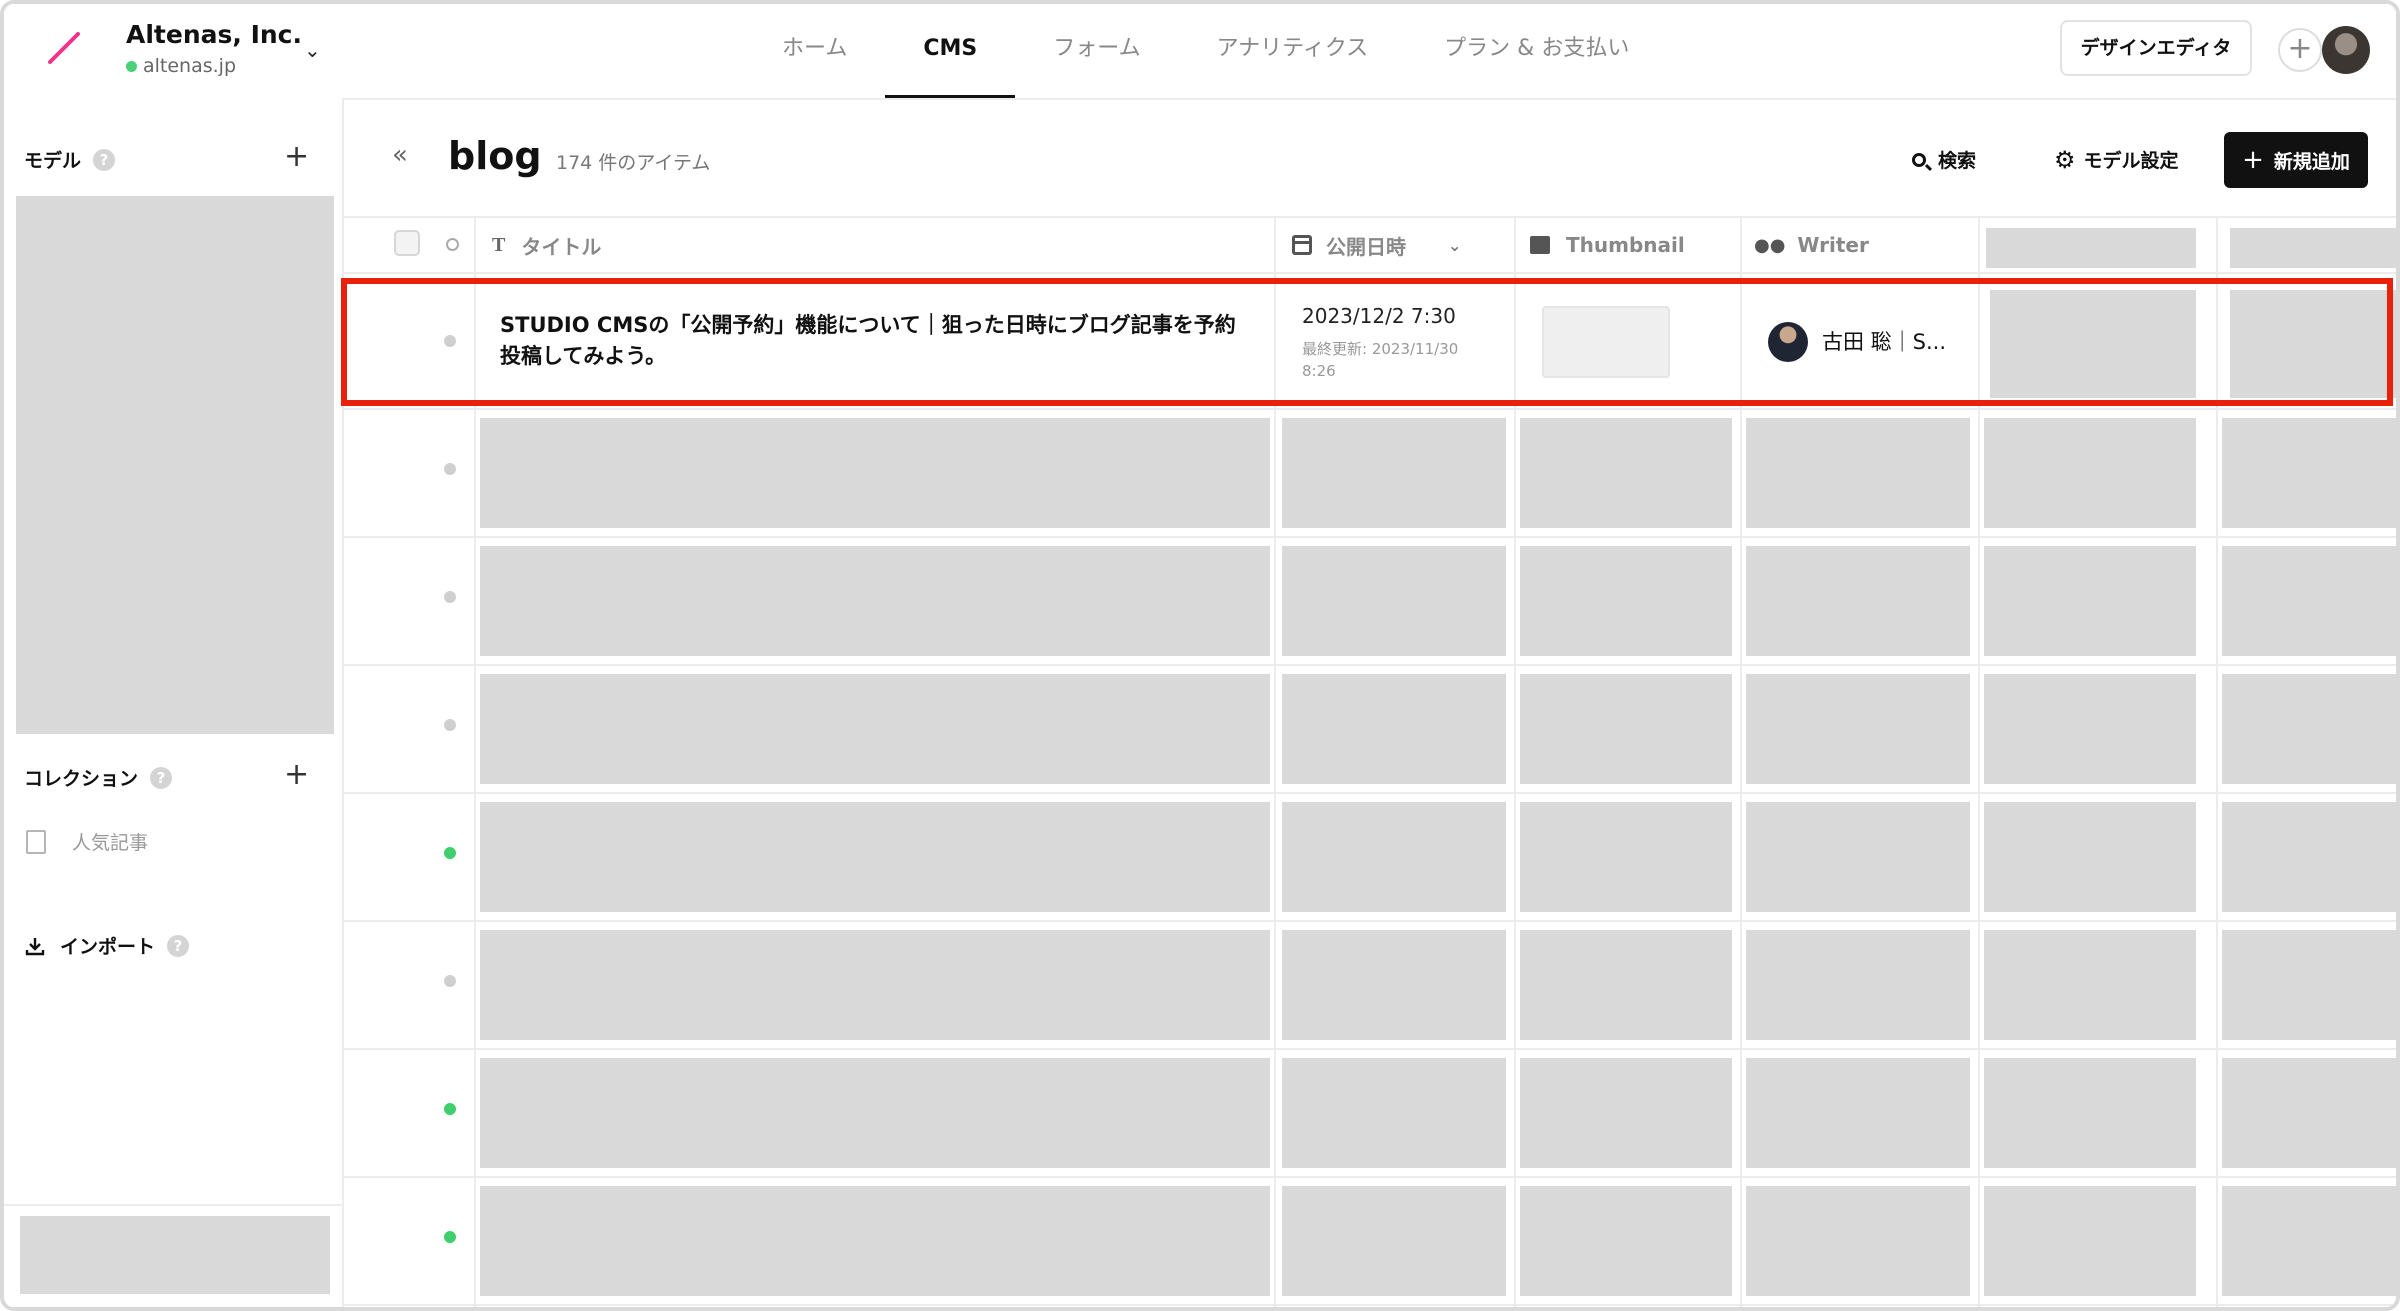 The image size is (2400, 1311). Describe the element at coordinates (1540, 245) in the screenshot. I see `image-icon` at that location.